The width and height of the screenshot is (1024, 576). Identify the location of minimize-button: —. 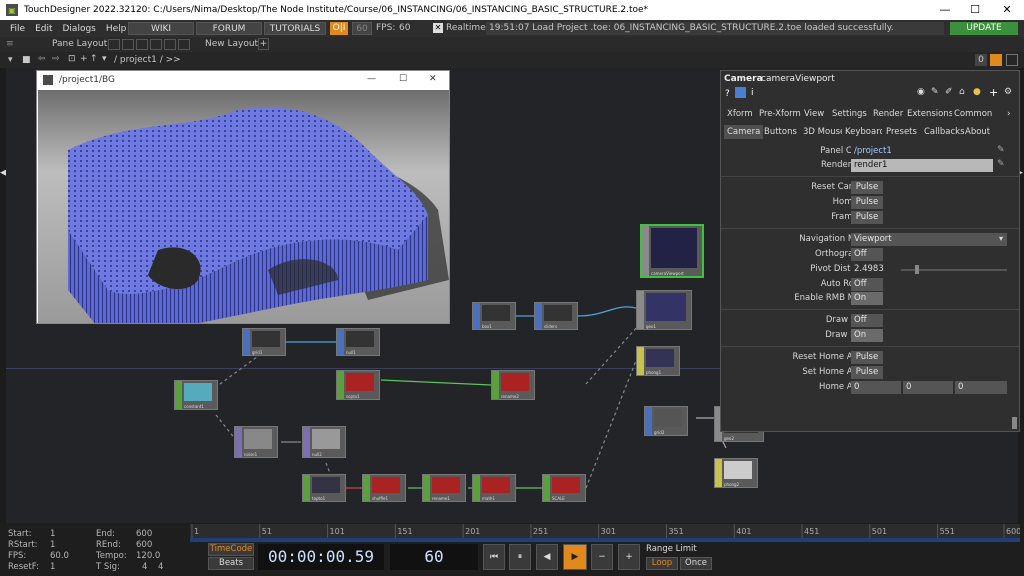
(945, 10).